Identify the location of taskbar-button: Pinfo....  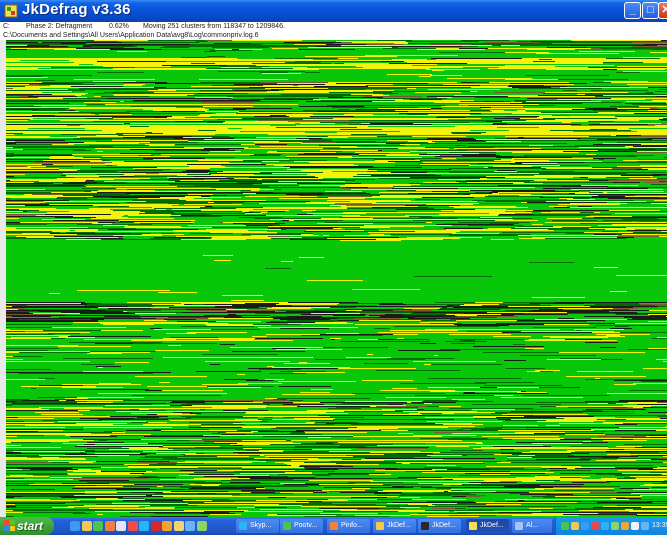
(348, 526).